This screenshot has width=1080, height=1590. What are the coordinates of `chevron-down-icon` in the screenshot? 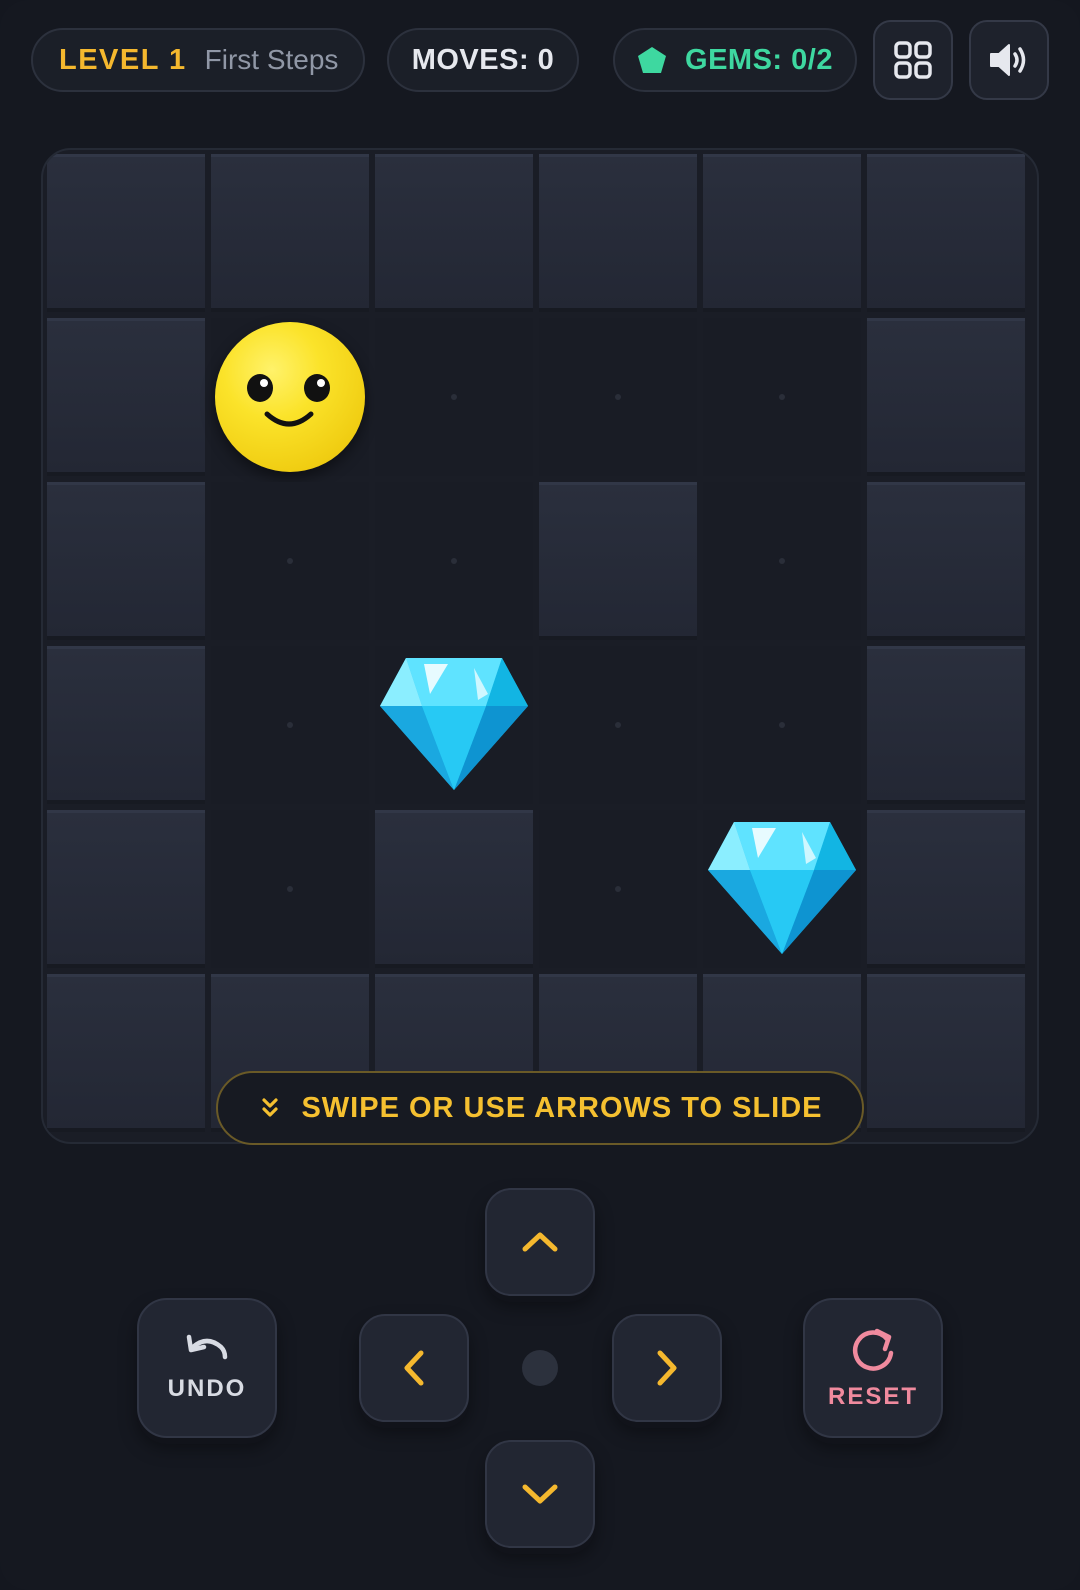 It's located at (540, 1494).